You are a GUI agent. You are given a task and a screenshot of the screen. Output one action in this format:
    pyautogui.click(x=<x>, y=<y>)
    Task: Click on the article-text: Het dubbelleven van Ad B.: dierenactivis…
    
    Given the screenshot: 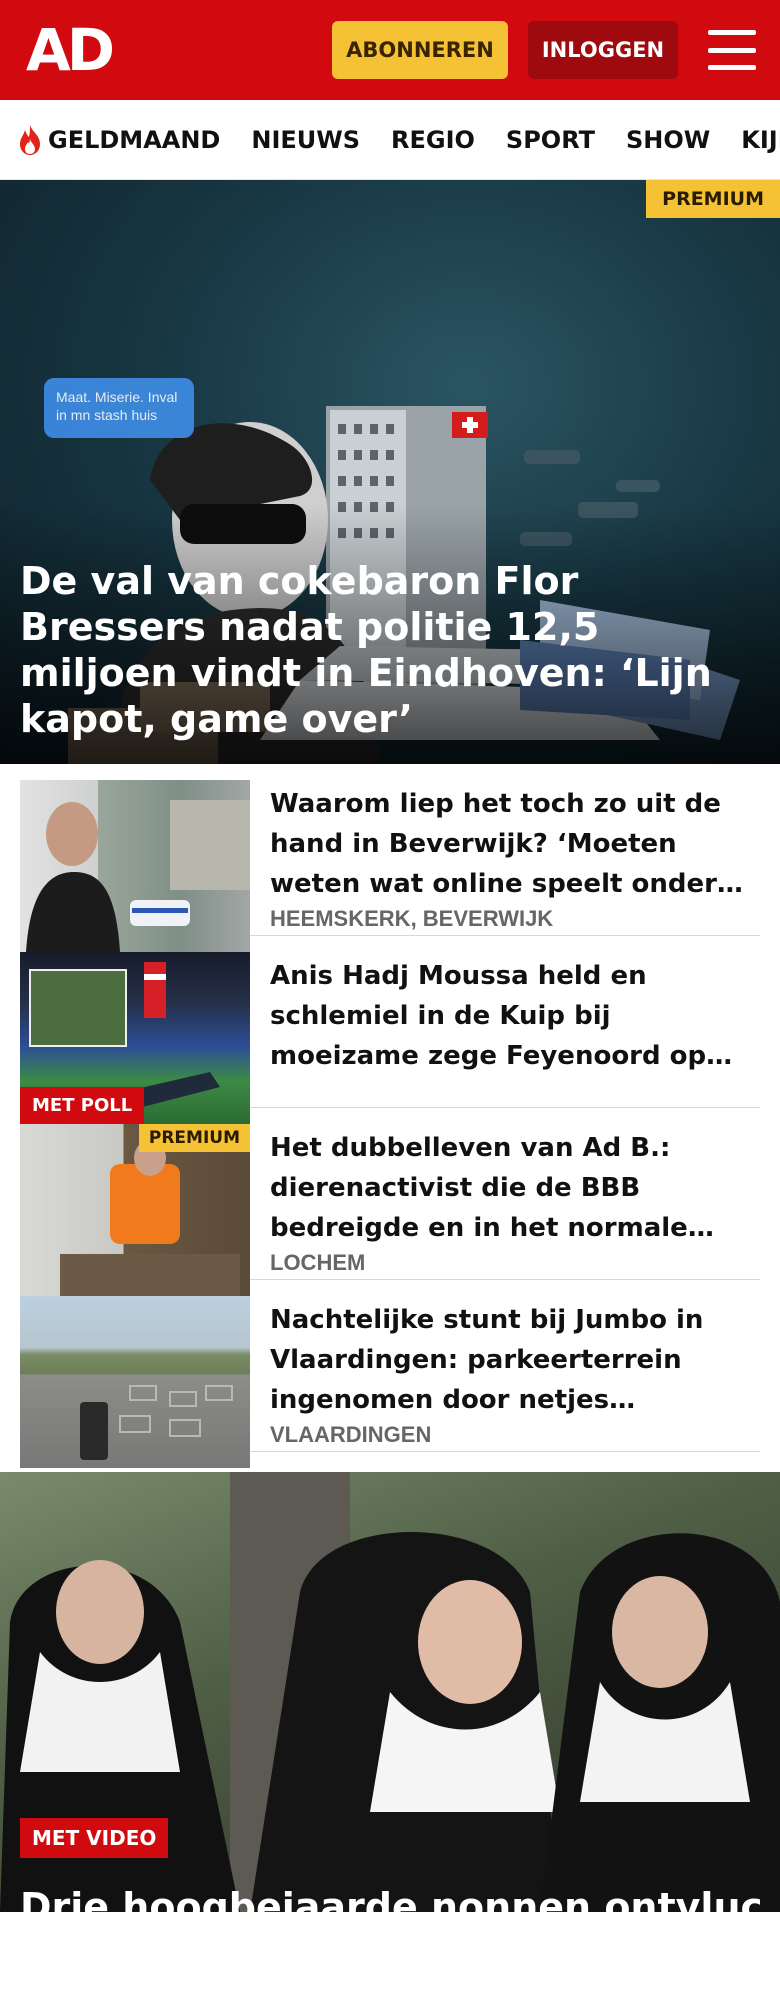 What is the action you would take?
    pyautogui.click(x=515, y=1201)
    